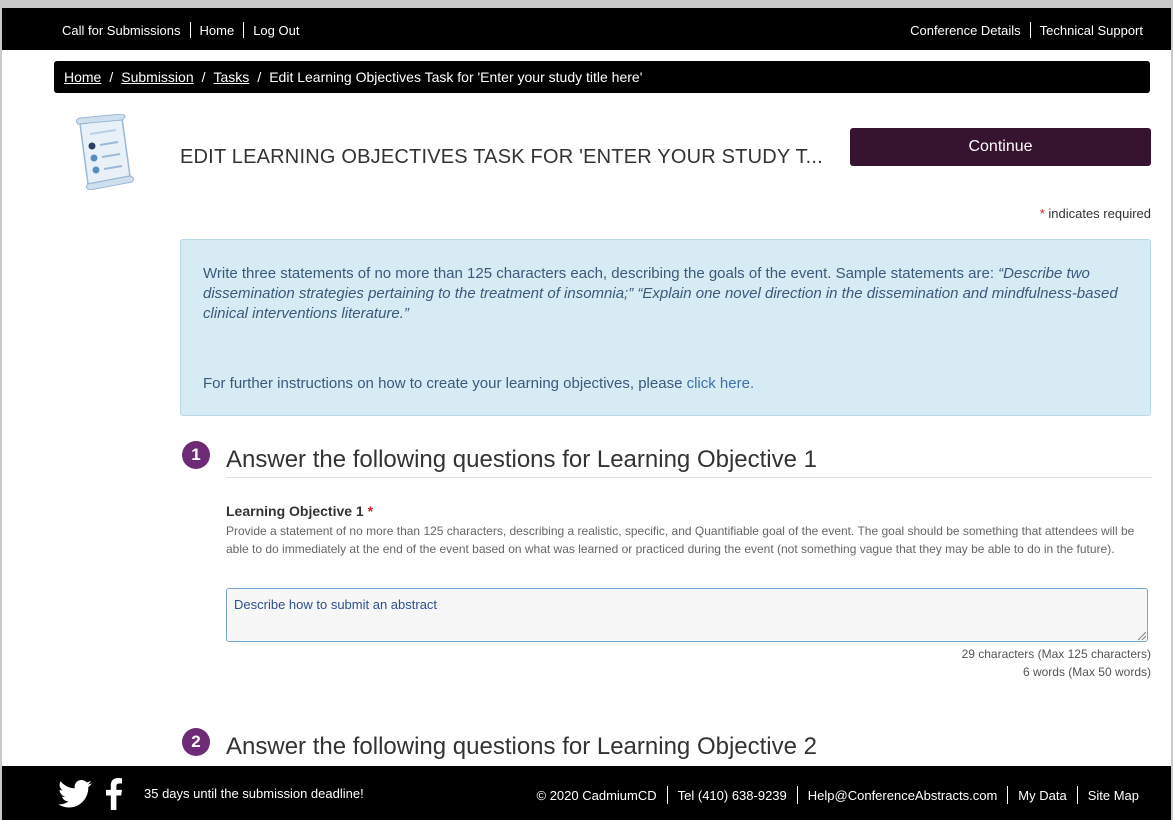 This screenshot has width=1173, height=820. I want to click on required-indicator-note: * indicates required, so click(1095, 213).